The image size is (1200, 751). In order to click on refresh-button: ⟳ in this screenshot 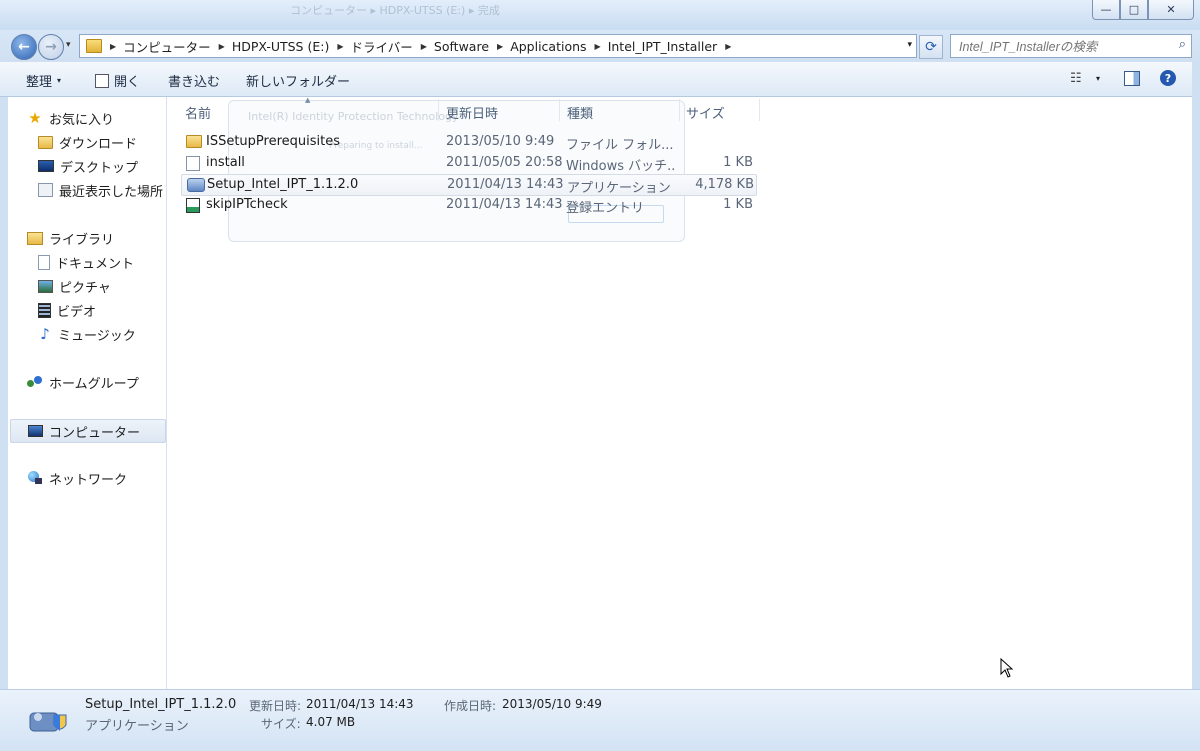, I will do `click(931, 47)`.